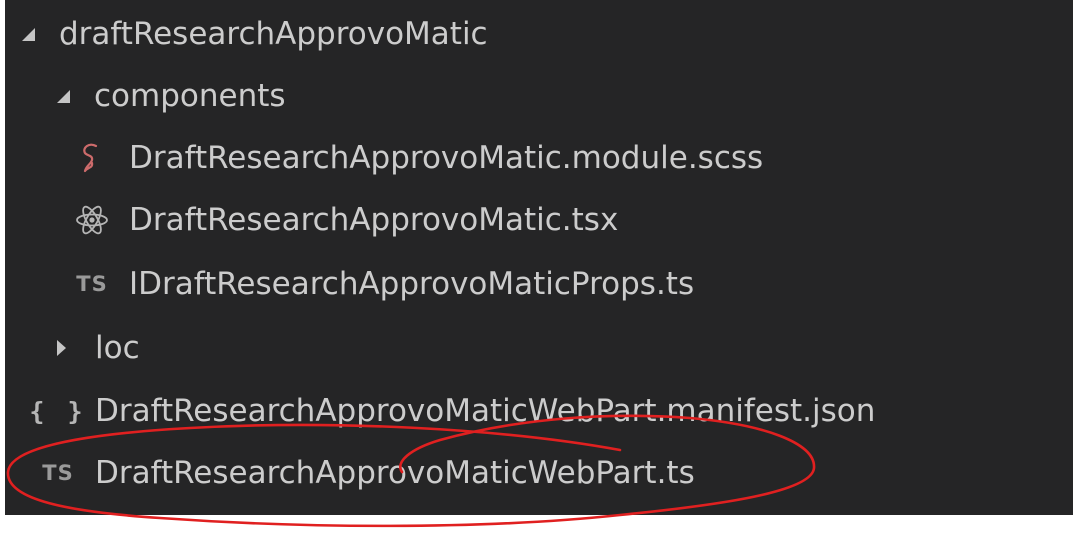  What do you see at coordinates (446, 157) in the screenshot?
I see `file-label: DraftResearchApprovoMatic.module.scss` at bounding box center [446, 157].